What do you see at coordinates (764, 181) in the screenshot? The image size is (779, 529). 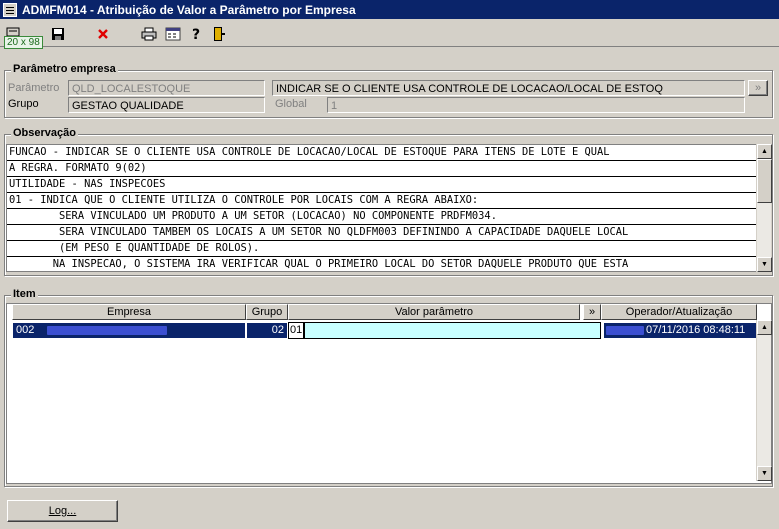 I see `scroll-thumb` at bounding box center [764, 181].